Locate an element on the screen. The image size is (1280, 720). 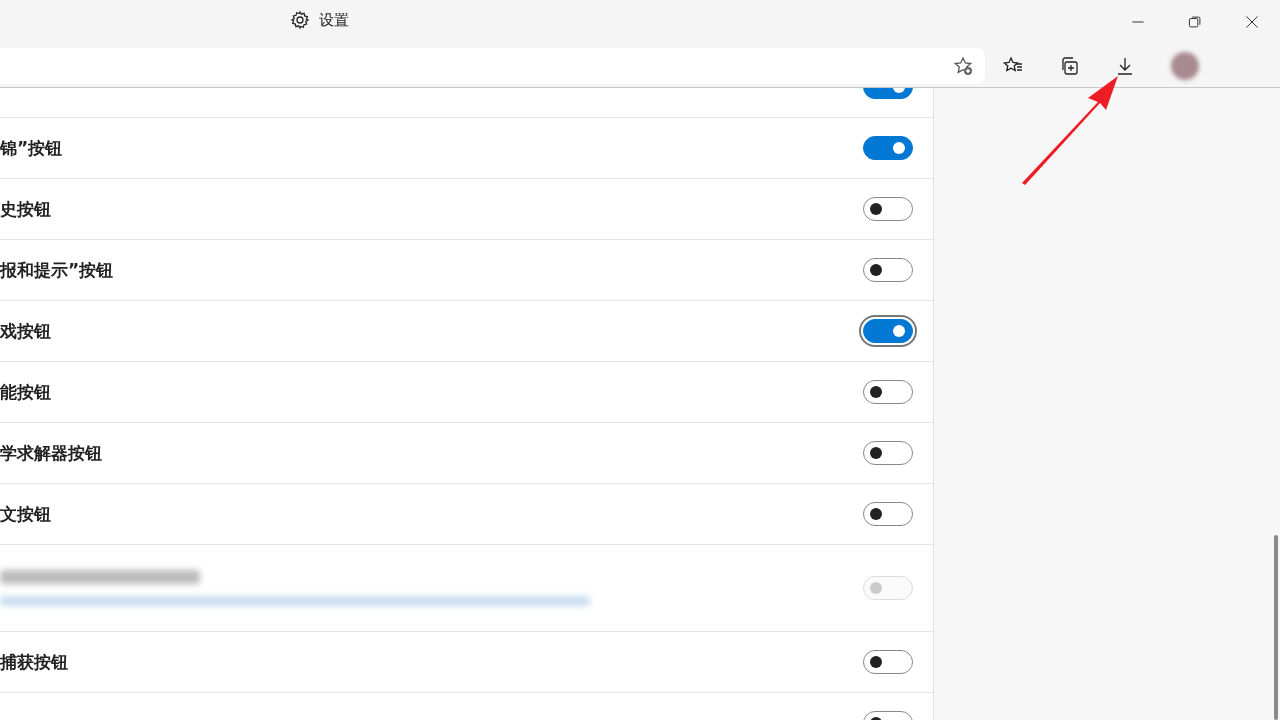
close-icon is located at coordinates (1251, 22).